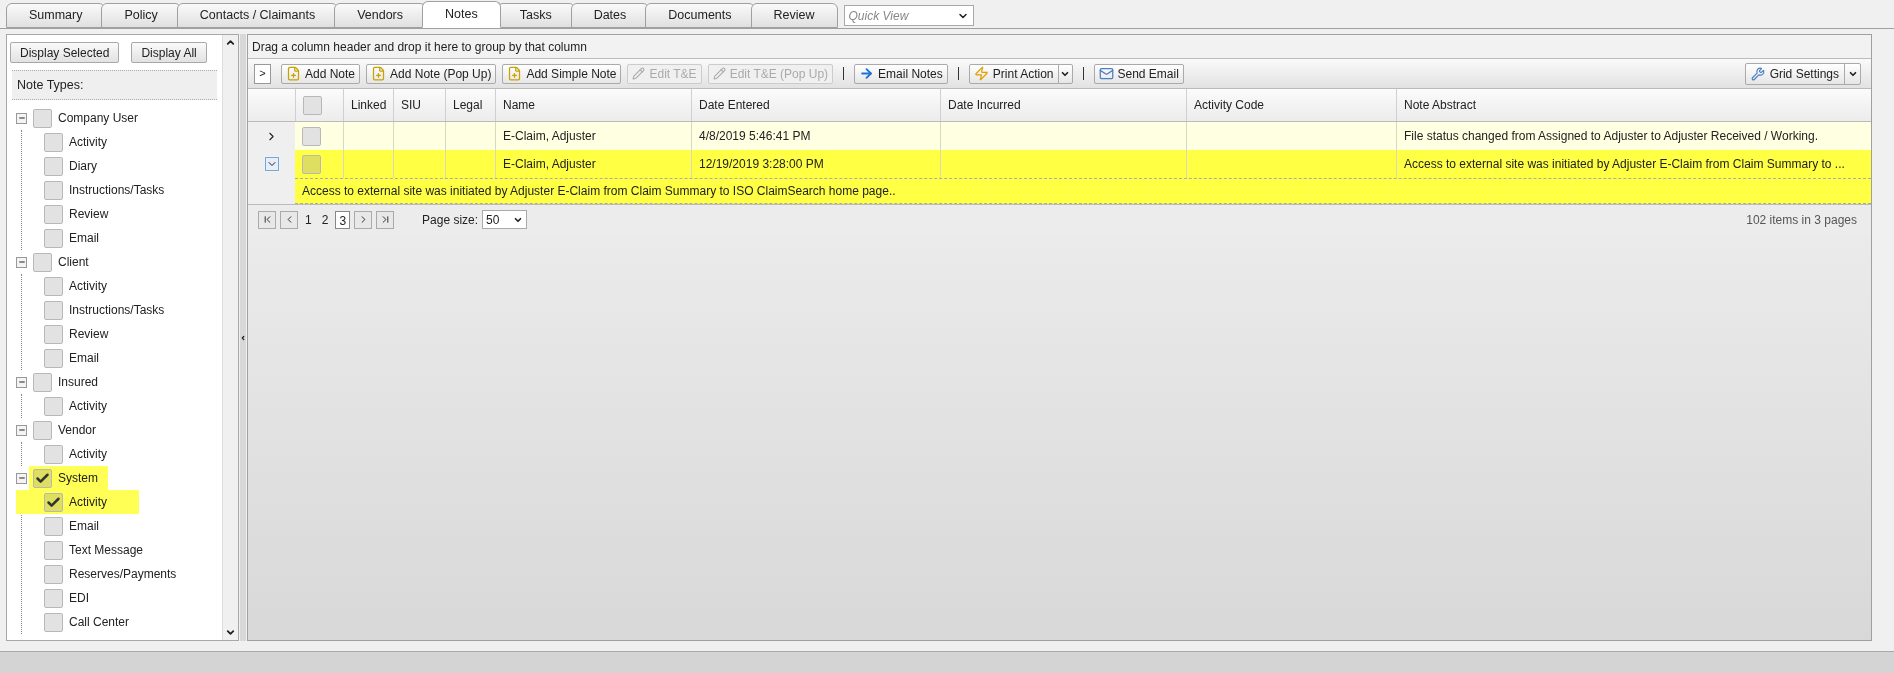 The image size is (1894, 673). What do you see at coordinates (83, 166) in the screenshot?
I see `tree-item: Diary` at bounding box center [83, 166].